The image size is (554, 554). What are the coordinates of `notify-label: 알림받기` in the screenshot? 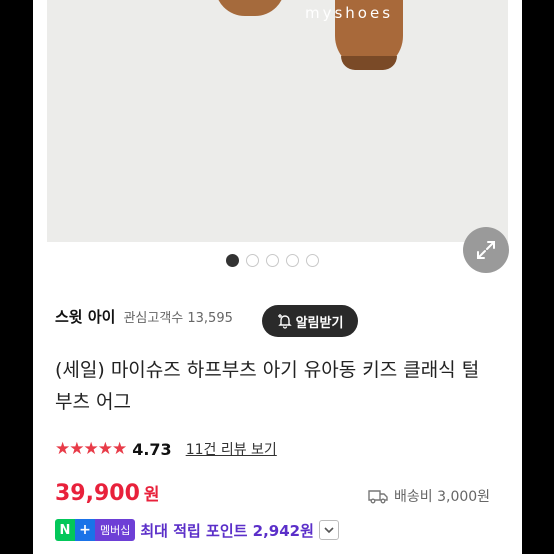 It's located at (319, 323).